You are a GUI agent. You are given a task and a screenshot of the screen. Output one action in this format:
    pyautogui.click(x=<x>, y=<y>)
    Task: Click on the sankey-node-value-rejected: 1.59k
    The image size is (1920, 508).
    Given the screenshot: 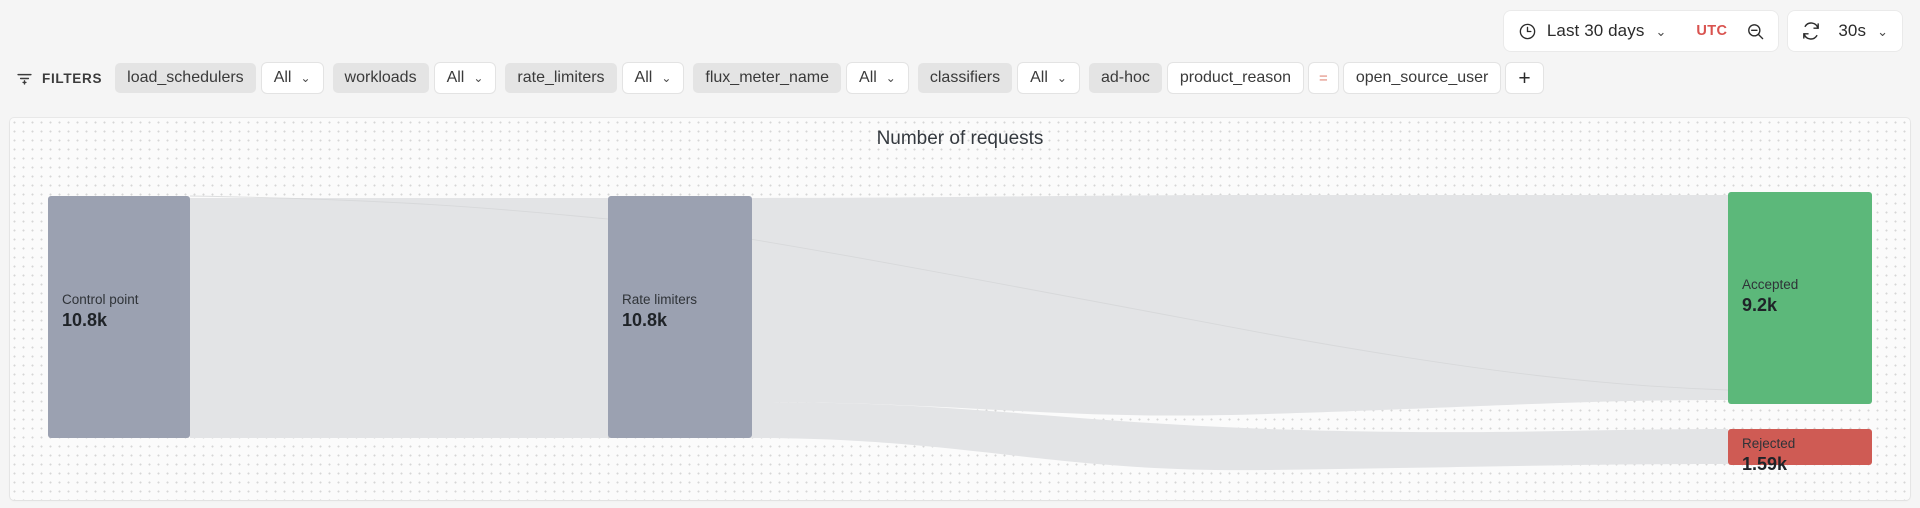 What is the action you would take?
    pyautogui.click(x=1765, y=464)
    